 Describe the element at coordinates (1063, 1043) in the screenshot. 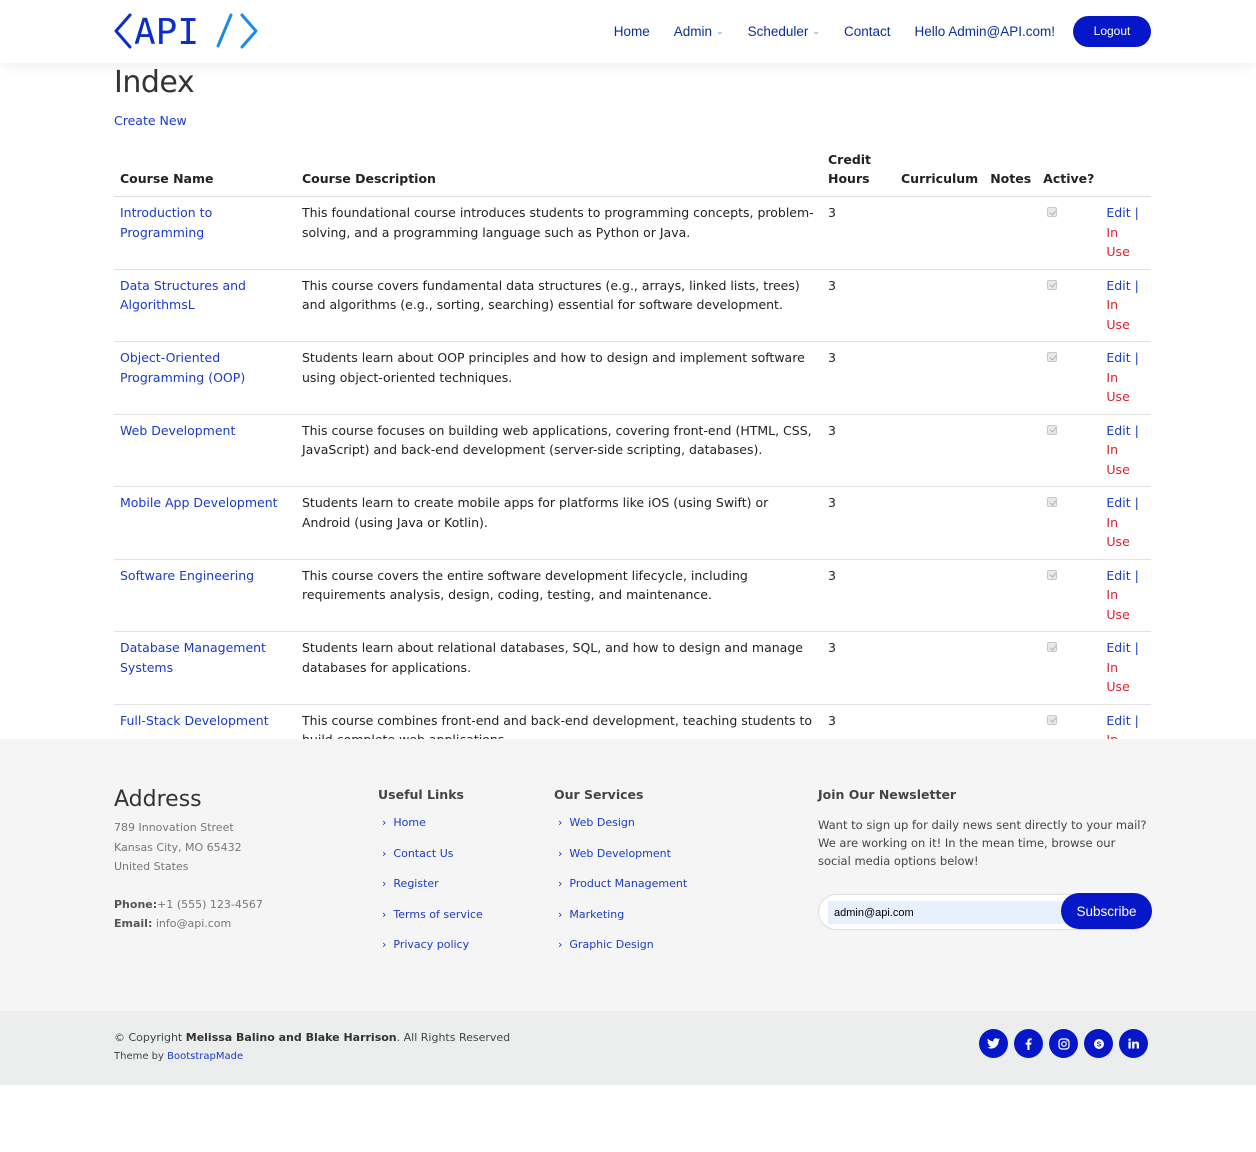

I see `instagram-icon` at that location.